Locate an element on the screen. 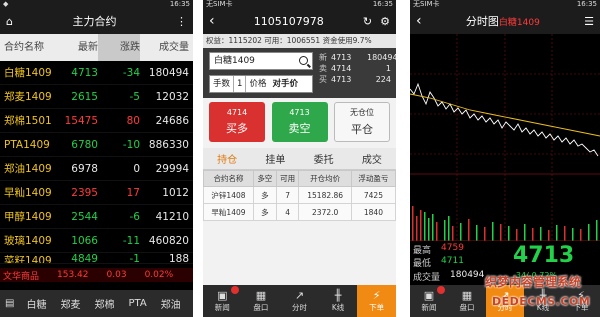  contract-name: 郑棉1501 is located at coordinates (28, 121).